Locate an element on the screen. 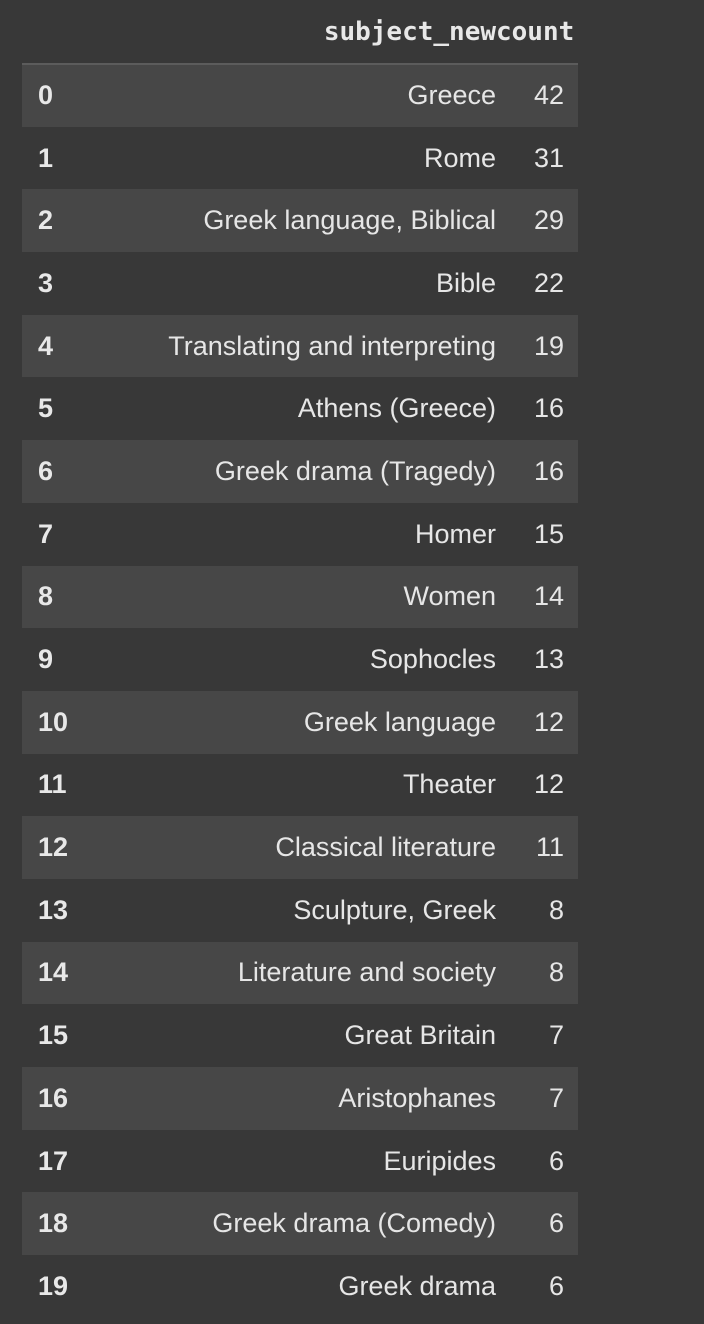 The width and height of the screenshot is (704, 1324). row-index: 18 is located at coordinates (53, 1223).